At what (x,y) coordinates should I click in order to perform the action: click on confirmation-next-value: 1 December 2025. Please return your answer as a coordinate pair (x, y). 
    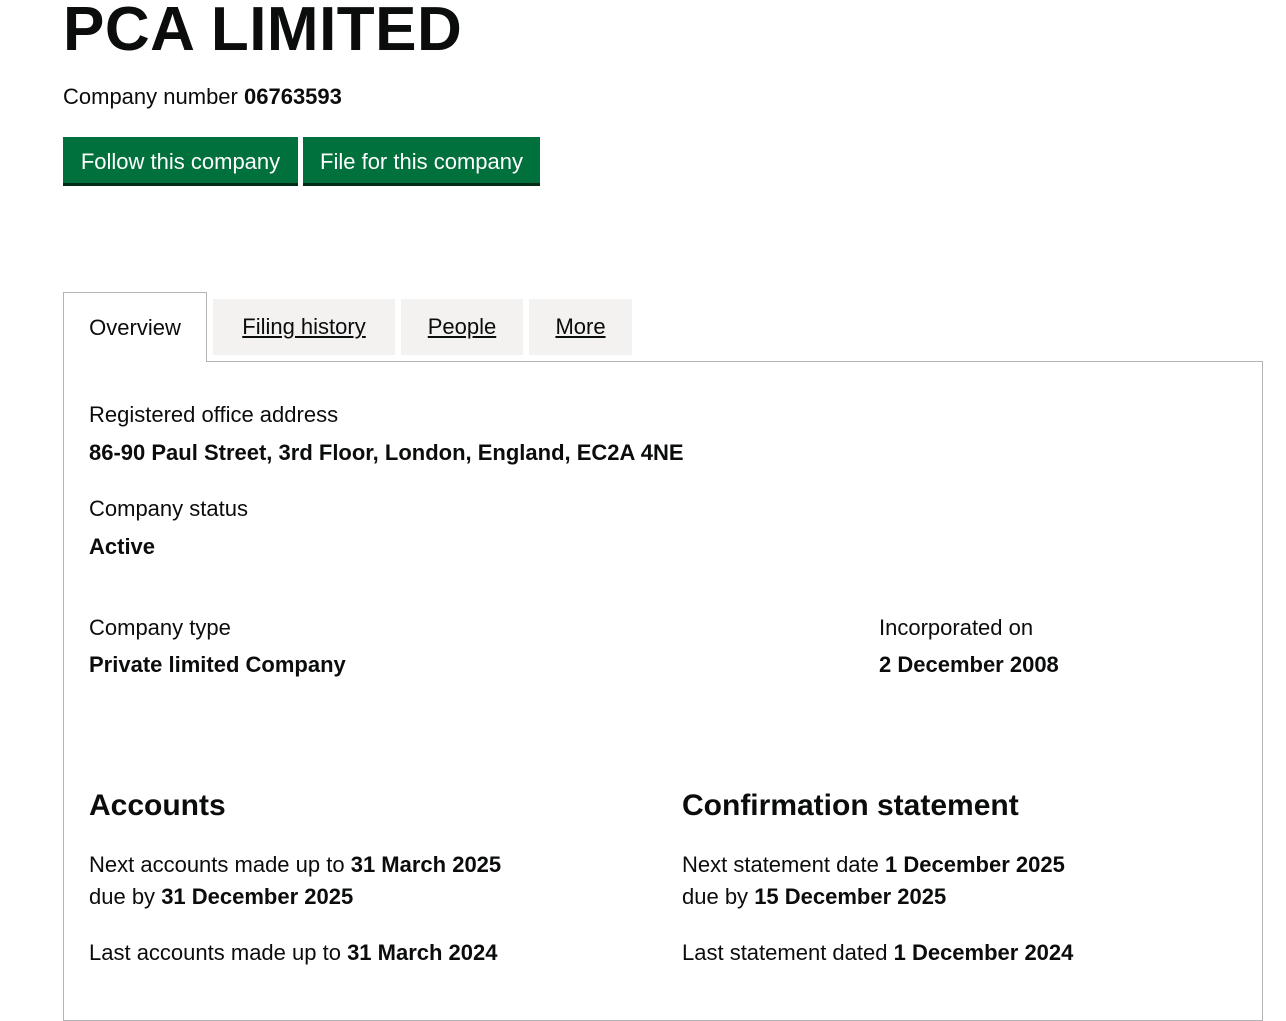
    Looking at the image, I should click on (975, 864).